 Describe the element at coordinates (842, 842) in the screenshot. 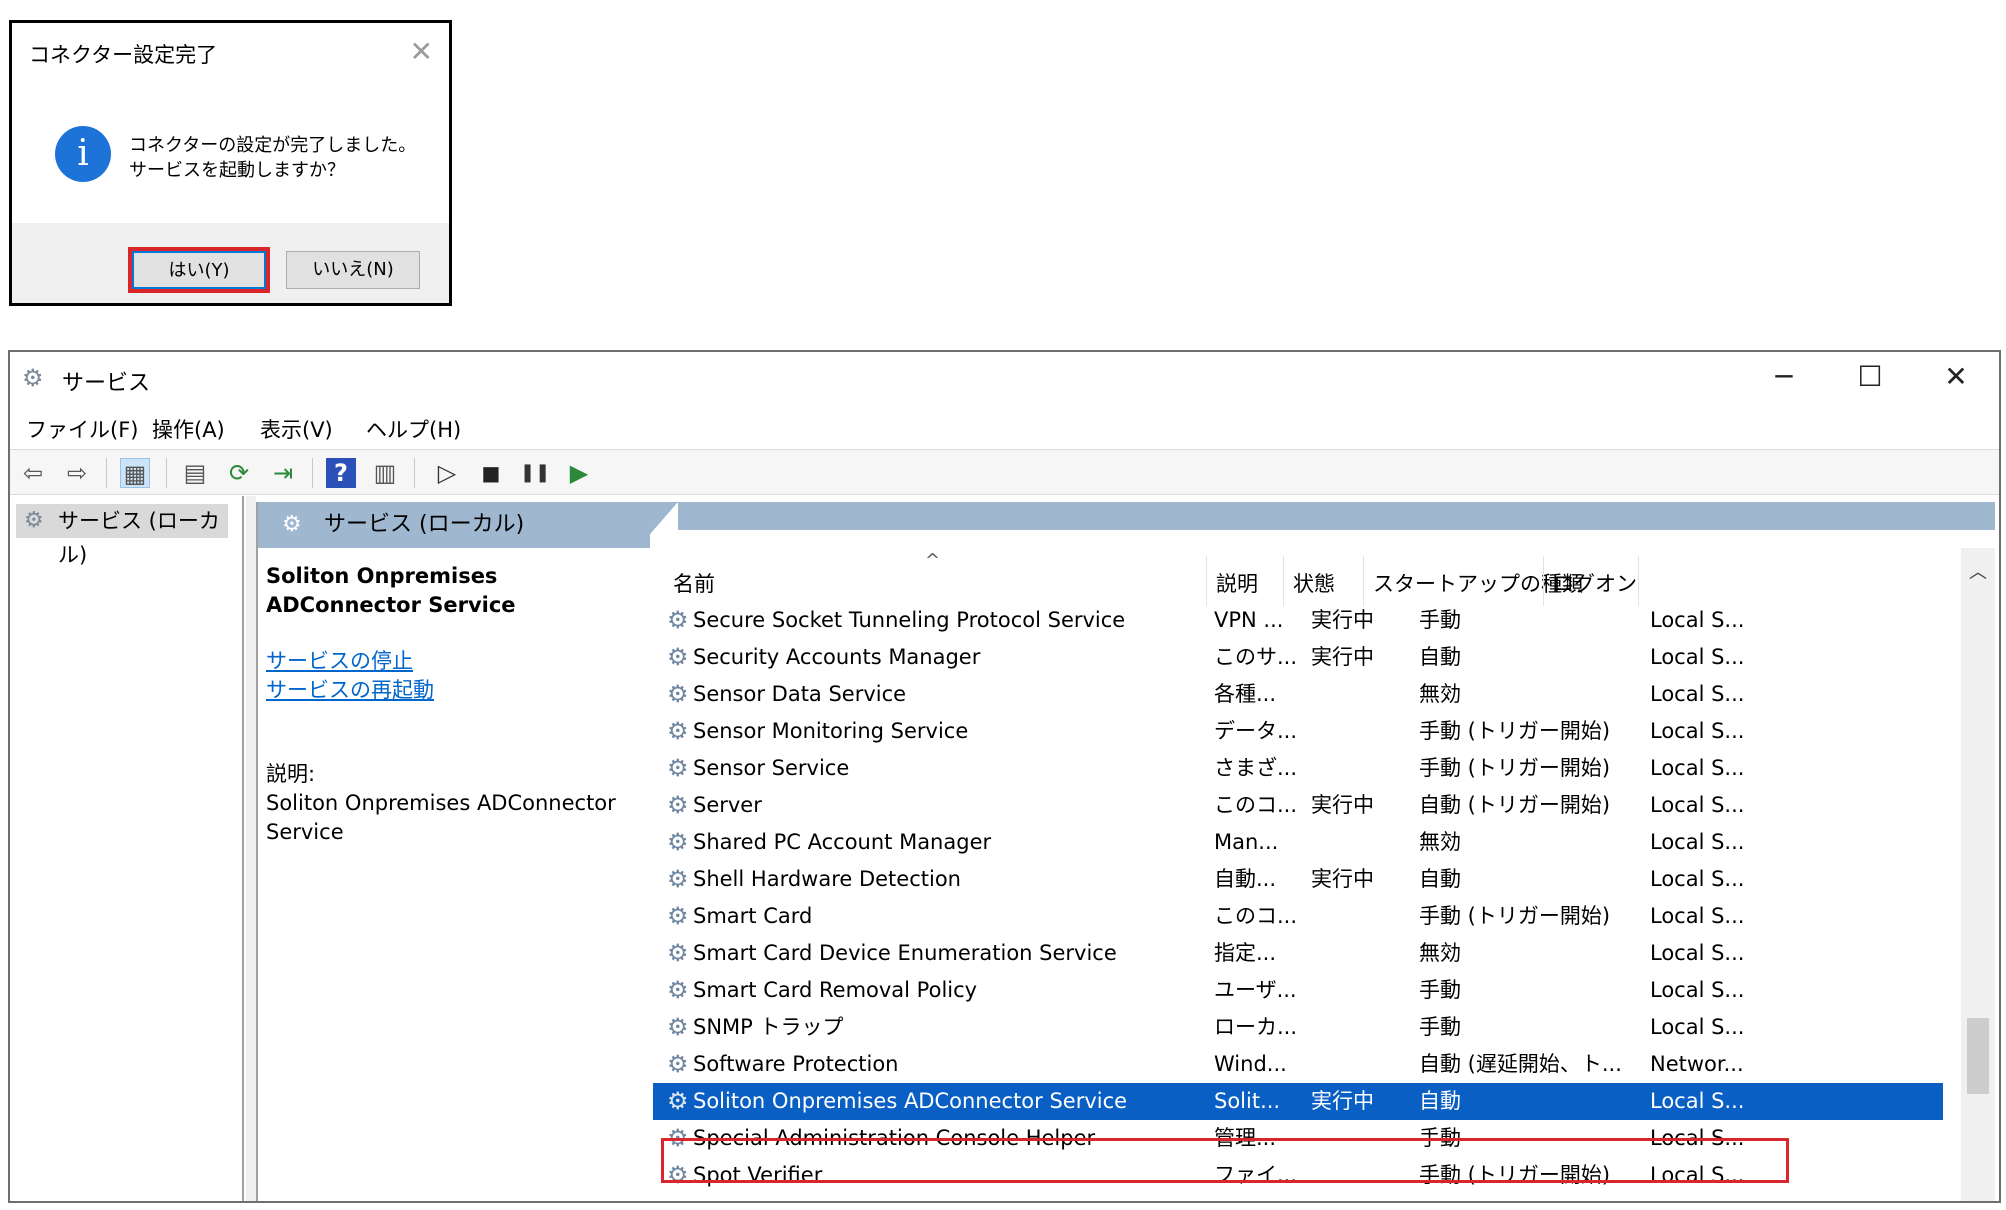

I see `cell-name: Shared PC Account Manager` at that location.